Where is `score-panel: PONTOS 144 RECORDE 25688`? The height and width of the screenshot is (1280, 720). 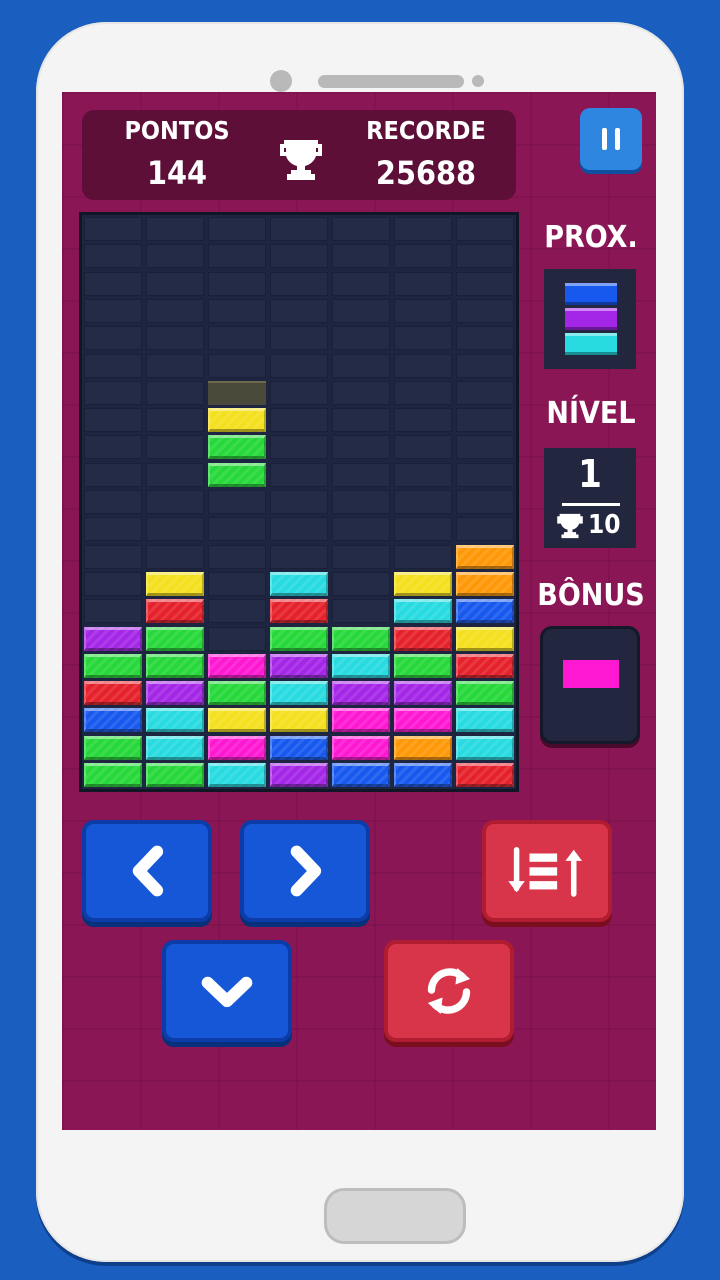
score-panel: PONTOS 144 RECORDE 25688 is located at coordinates (299, 155).